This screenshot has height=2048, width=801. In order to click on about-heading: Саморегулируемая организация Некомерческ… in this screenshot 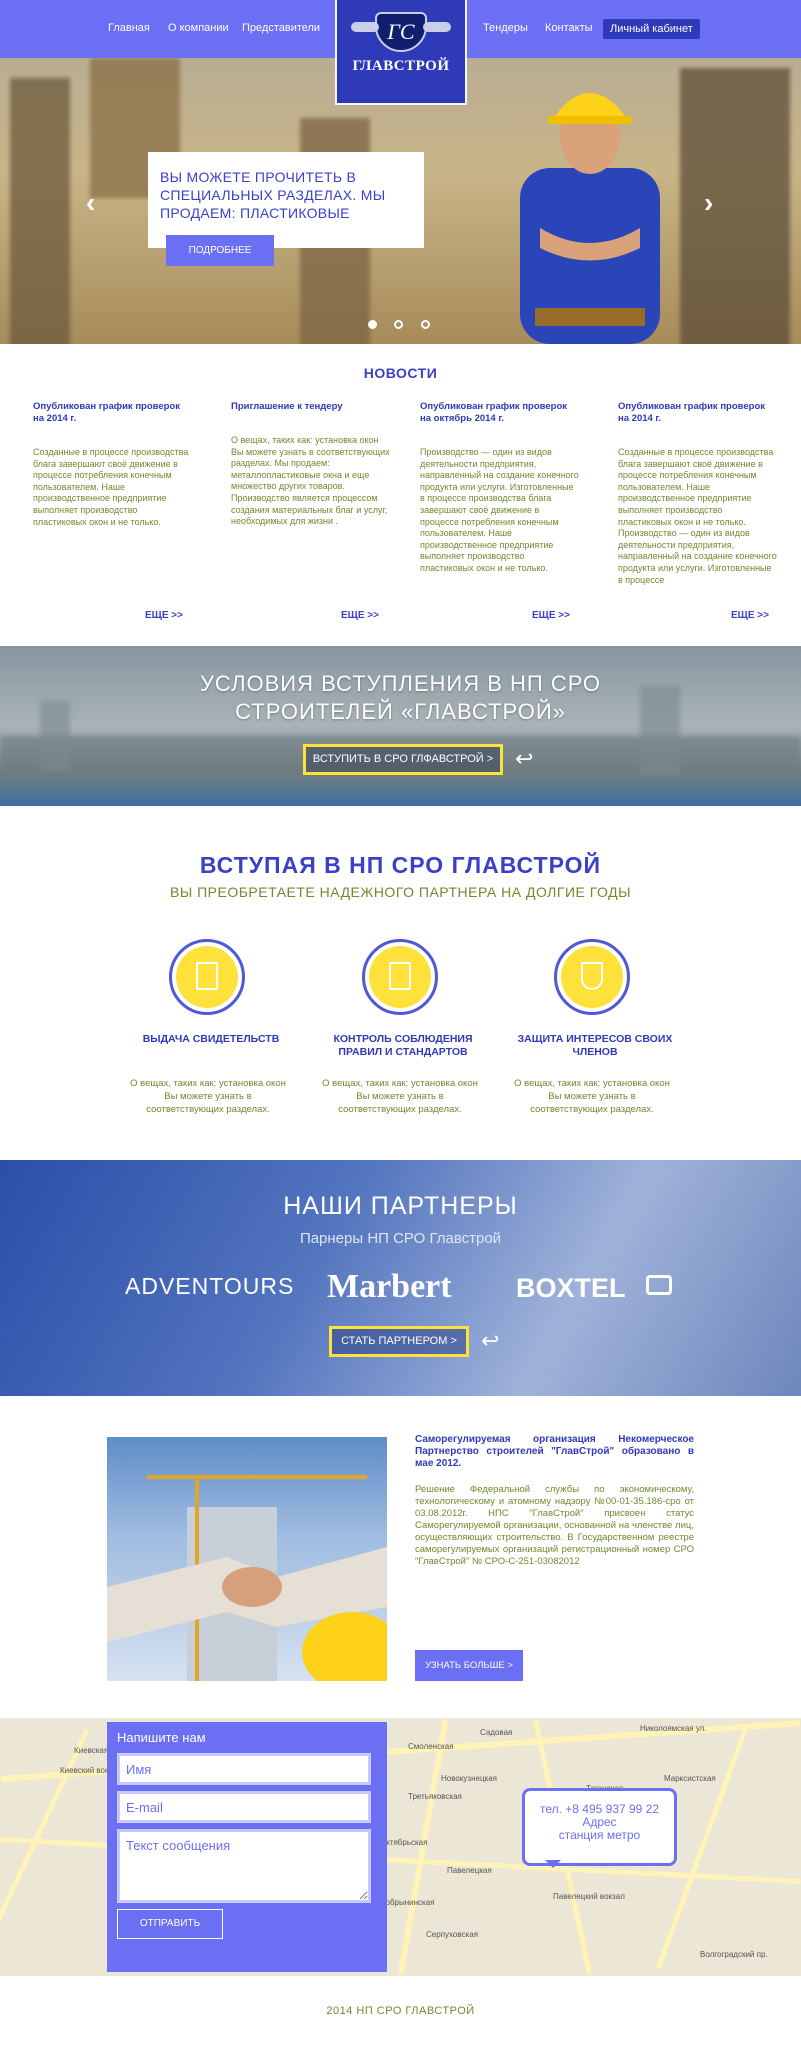, I will do `click(554, 1451)`.